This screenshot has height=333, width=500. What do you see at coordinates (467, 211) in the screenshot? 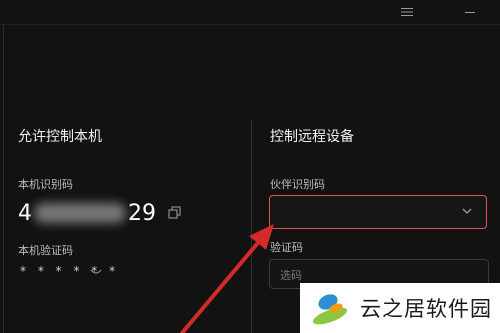
I see `chevron-down-icon` at bounding box center [467, 211].